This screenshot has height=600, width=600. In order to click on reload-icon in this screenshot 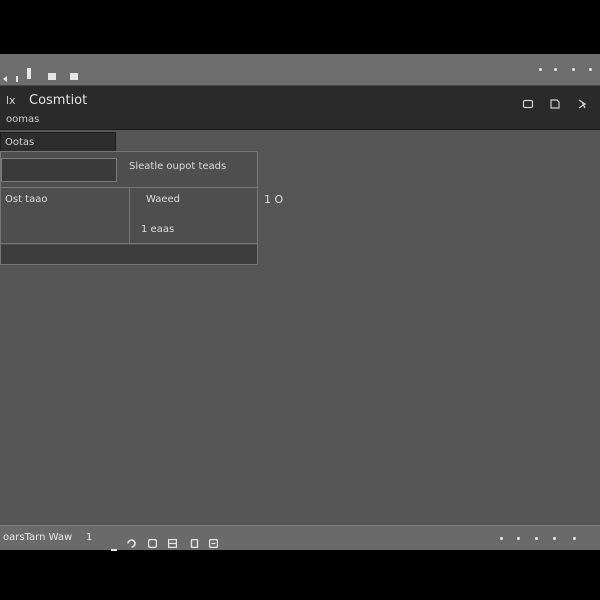, I will do `click(63, 75)`.